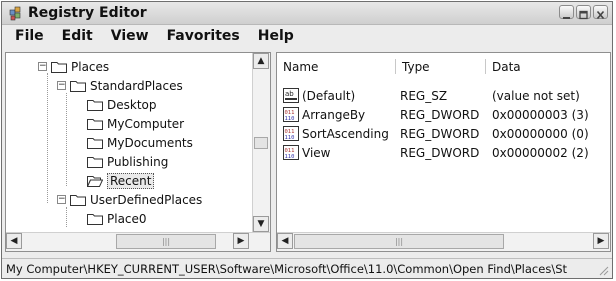 Image resolution: width=616 pixels, height=281 pixels. Describe the element at coordinates (95, 181) in the screenshot. I see `open-folder-icon` at that location.